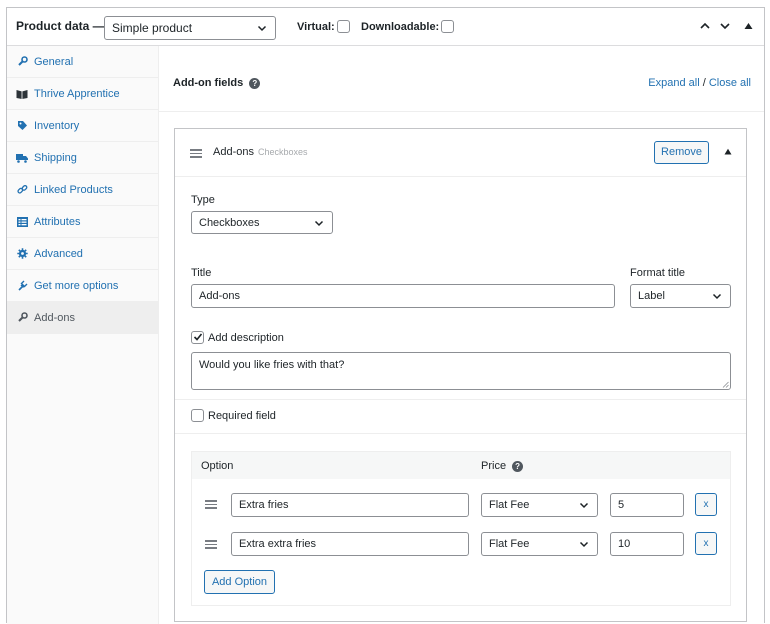 The width and height of the screenshot is (770, 624). What do you see at coordinates (82, 318) in the screenshot?
I see `tab-add-ons: Add-ons` at bounding box center [82, 318].